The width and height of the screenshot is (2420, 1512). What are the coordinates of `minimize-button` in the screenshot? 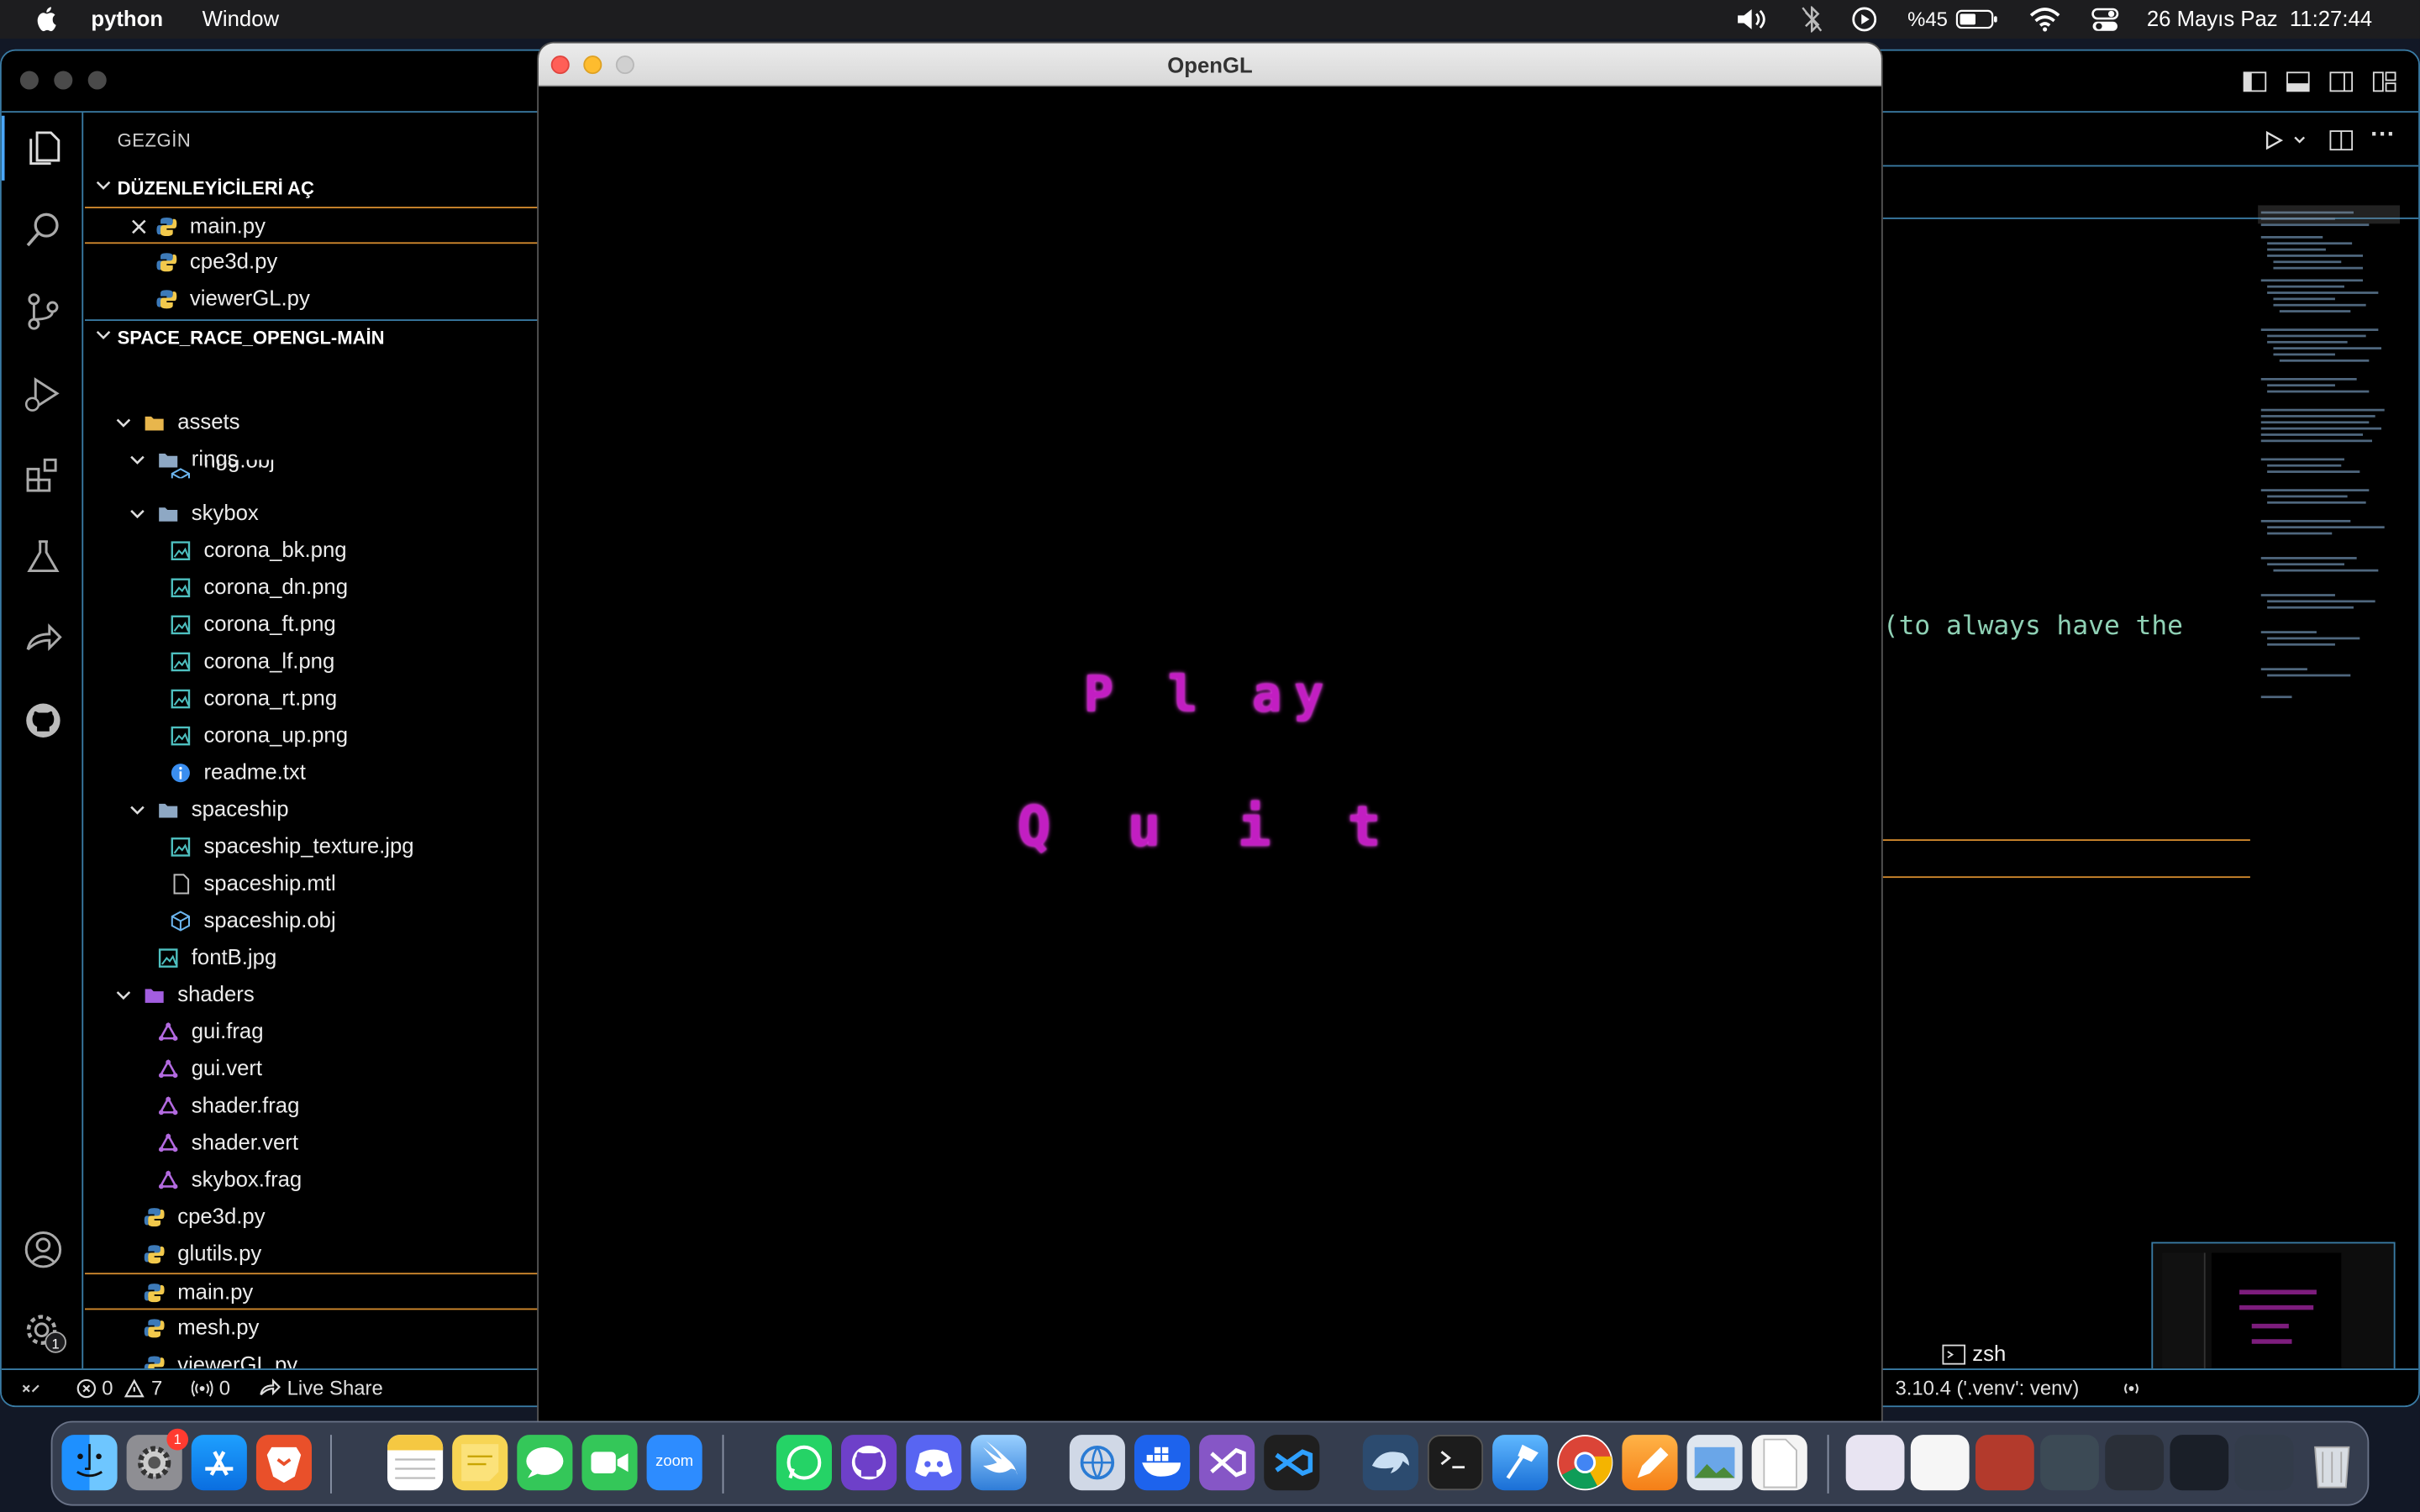 It's located at (64, 80).